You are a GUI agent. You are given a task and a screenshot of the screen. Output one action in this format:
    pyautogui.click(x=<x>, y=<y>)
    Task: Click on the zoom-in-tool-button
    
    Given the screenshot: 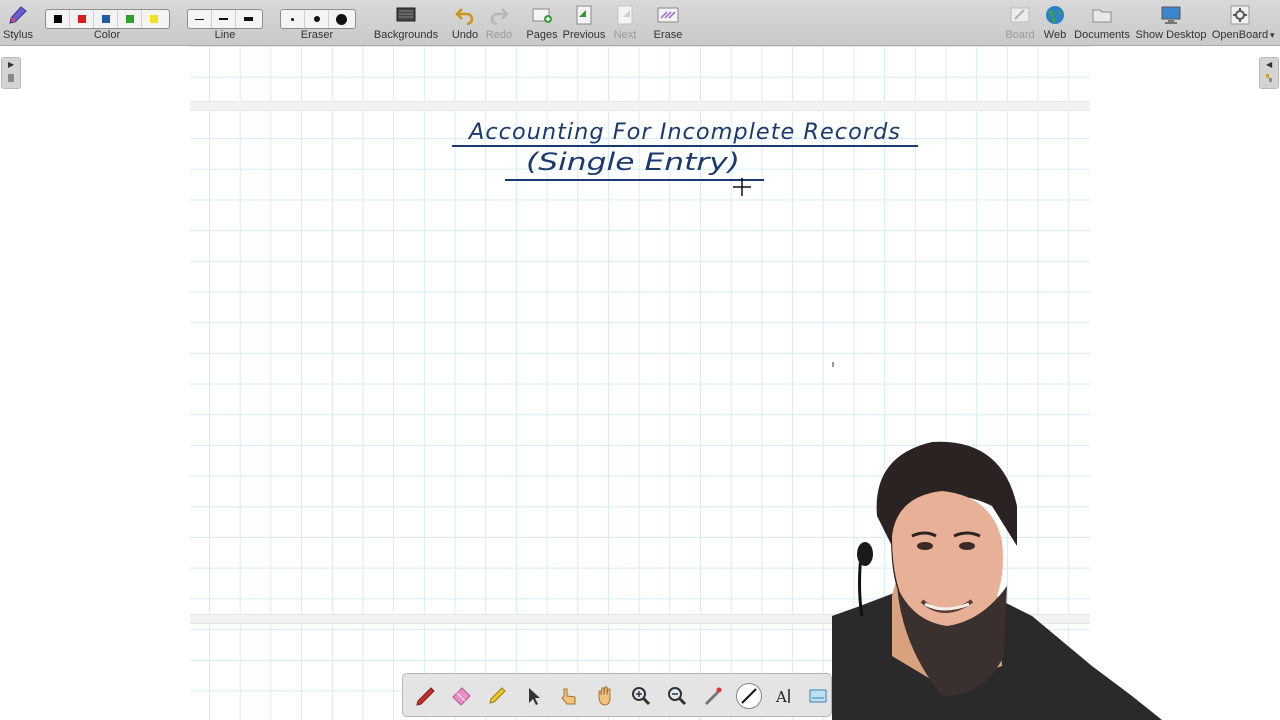 What is the action you would take?
    pyautogui.click(x=641, y=696)
    